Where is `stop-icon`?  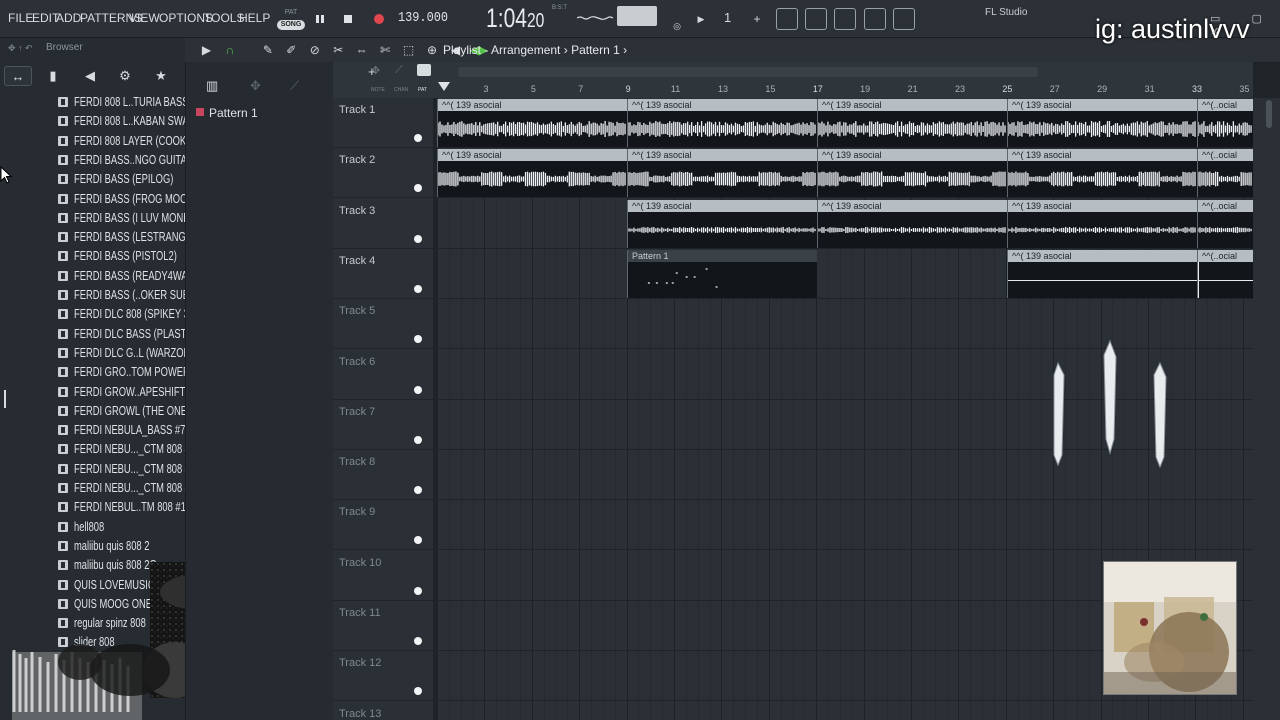
stop-icon is located at coordinates (348, 19).